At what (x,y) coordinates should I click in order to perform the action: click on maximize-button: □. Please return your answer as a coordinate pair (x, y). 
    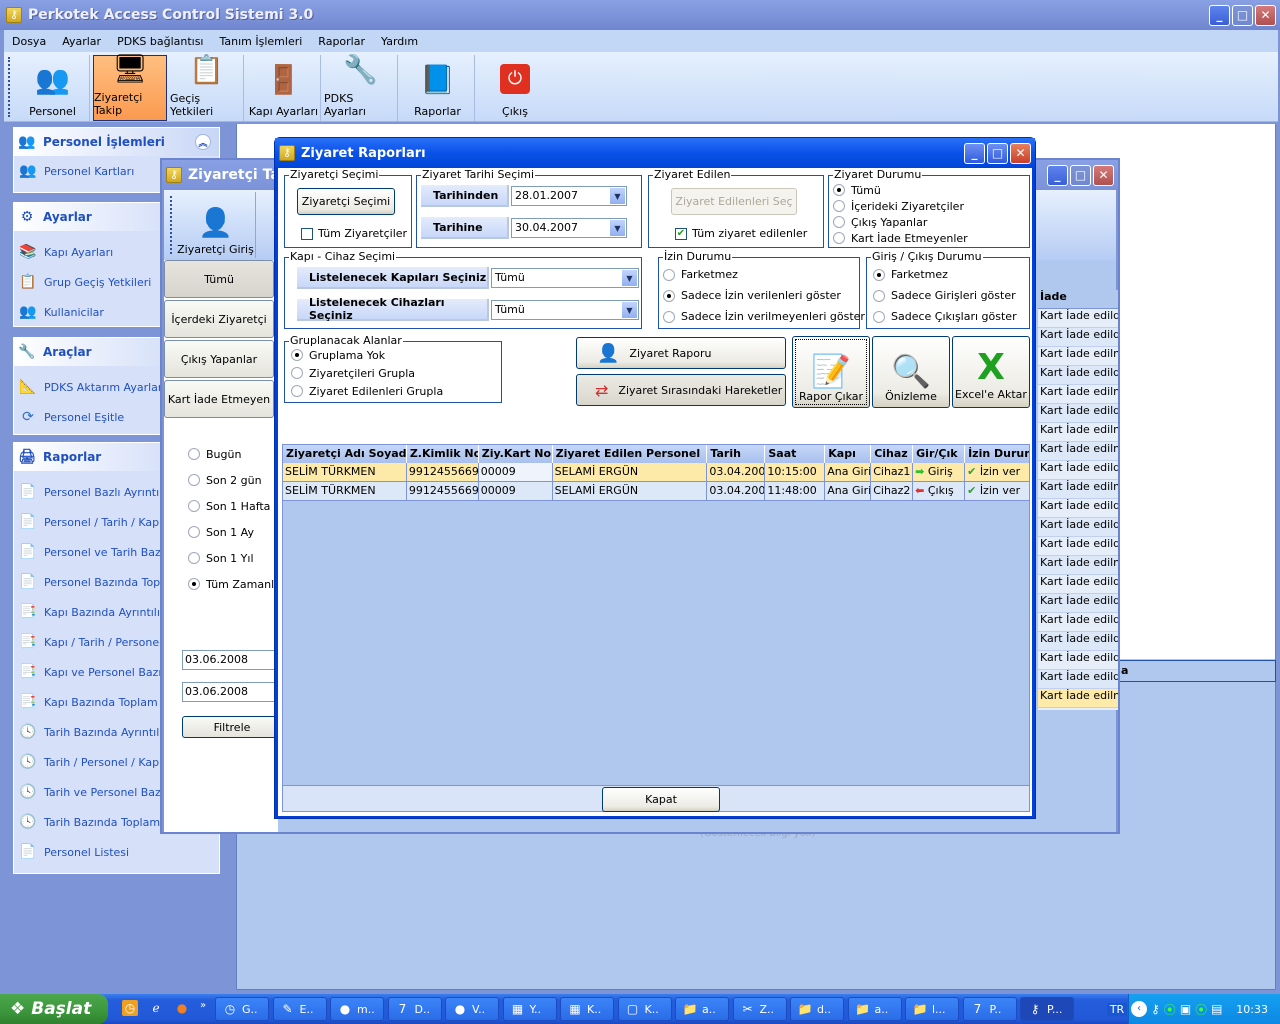
    Looking at the image, I should click on (1080, 175).